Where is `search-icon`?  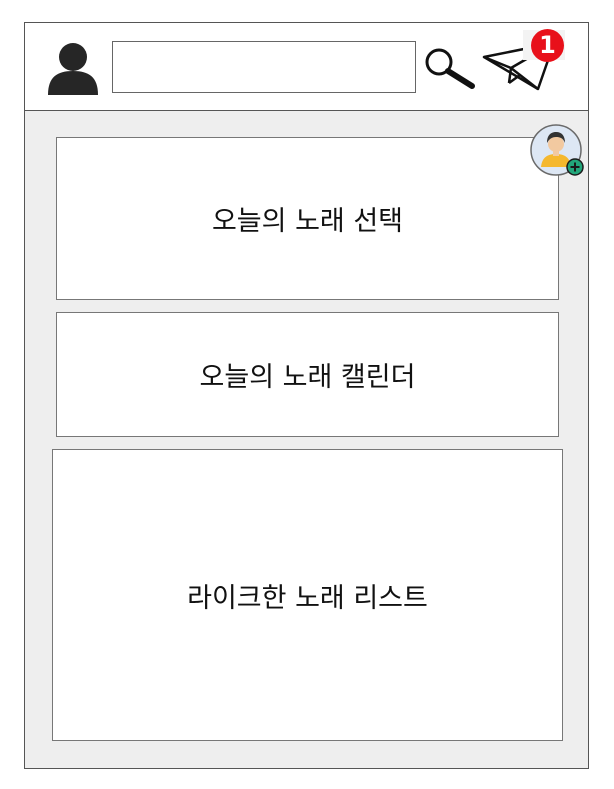 search-icon is located at coordinates (451, 68).